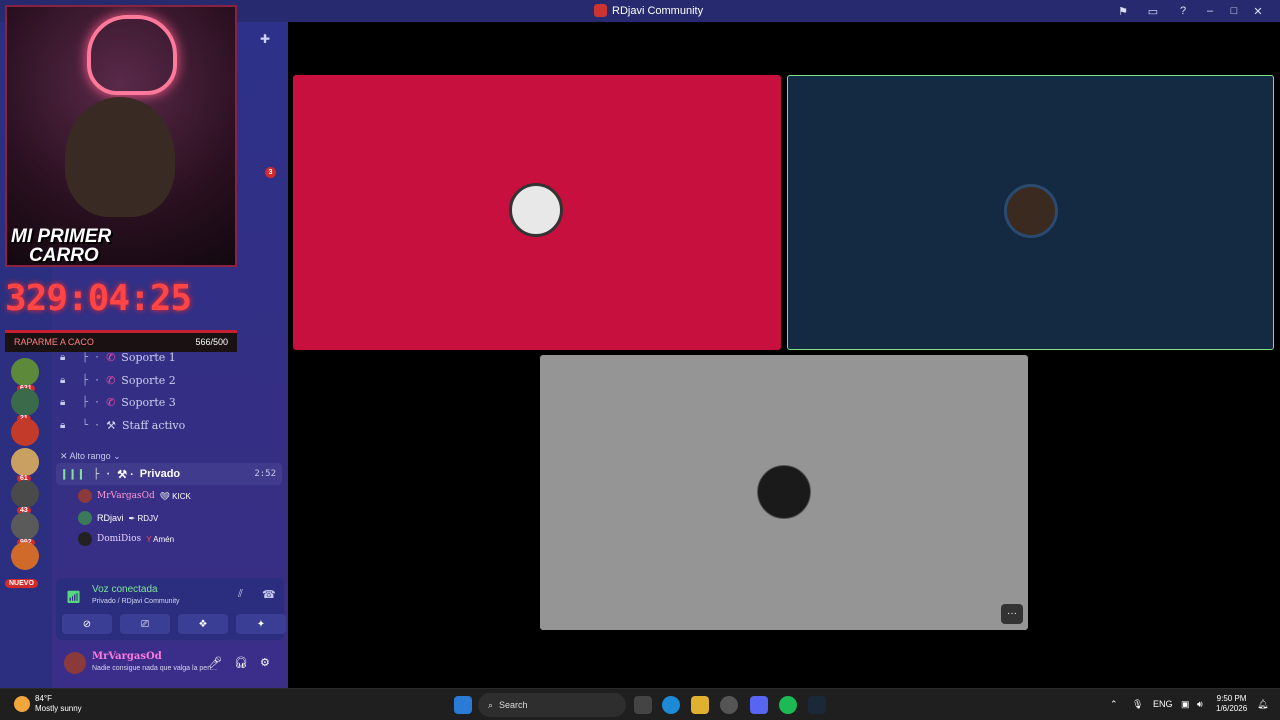 The height and width of the screenshot is (720, 1280). Describe the element at coordinates (513, 705) in the screenshot. I see `search-placeholder: Search` at that location.